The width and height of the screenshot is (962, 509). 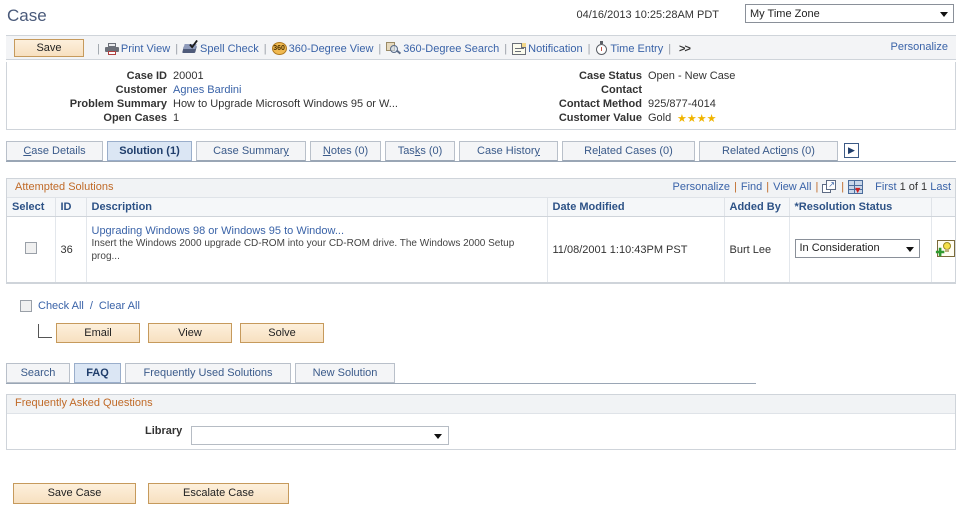 What do you see at coordinates (829, 187) in the screenshot?
I see `expand-grid-icon: ↗` at bounding box center [829, 187].